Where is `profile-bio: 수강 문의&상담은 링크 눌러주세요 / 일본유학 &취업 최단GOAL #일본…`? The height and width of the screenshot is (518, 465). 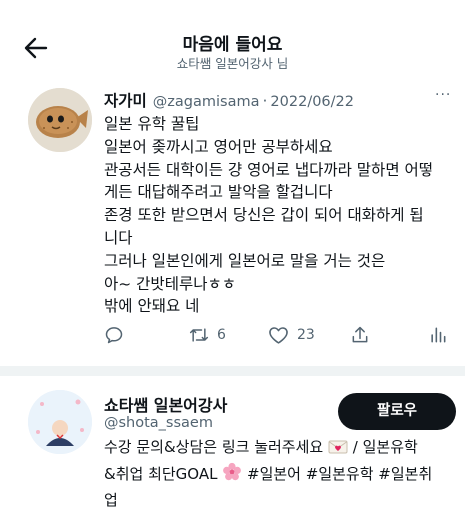
profile-bio: 수강 문의&상담은 링크 눌러주세요 / 일본유학 &취업 최단GOAL #일본… is located at coordinates (281, 474).